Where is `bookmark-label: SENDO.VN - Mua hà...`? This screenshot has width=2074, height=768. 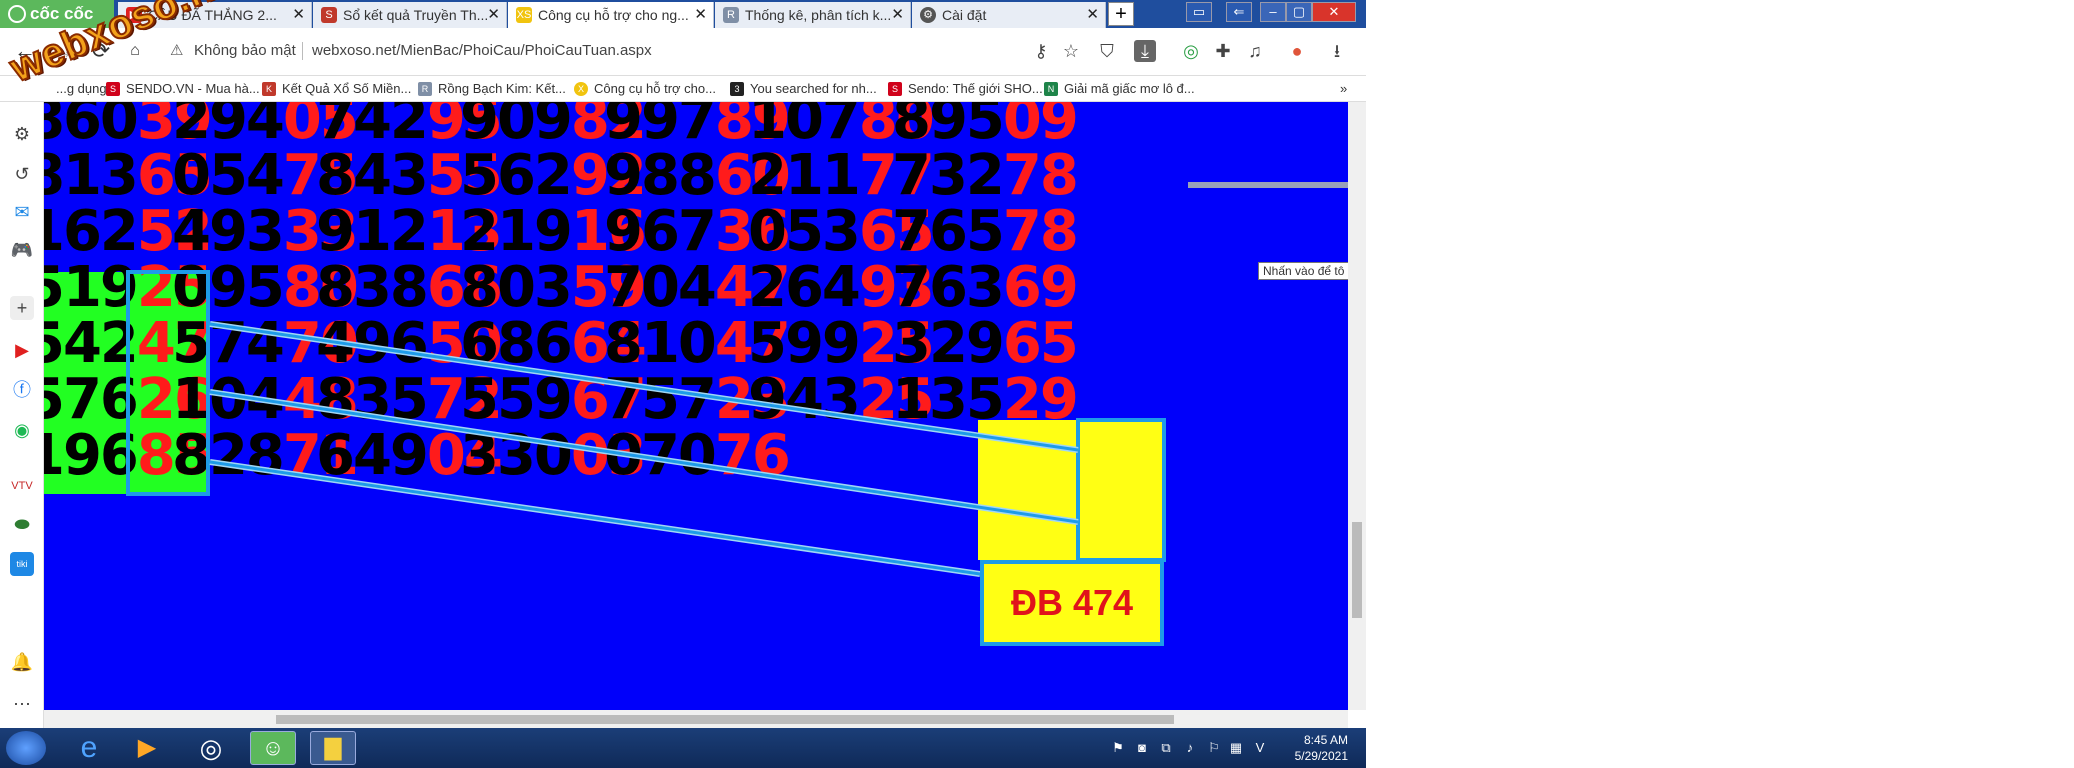
bookmark-label: SENDO.VN - Mua hà... is located at coordinates (193, 88).